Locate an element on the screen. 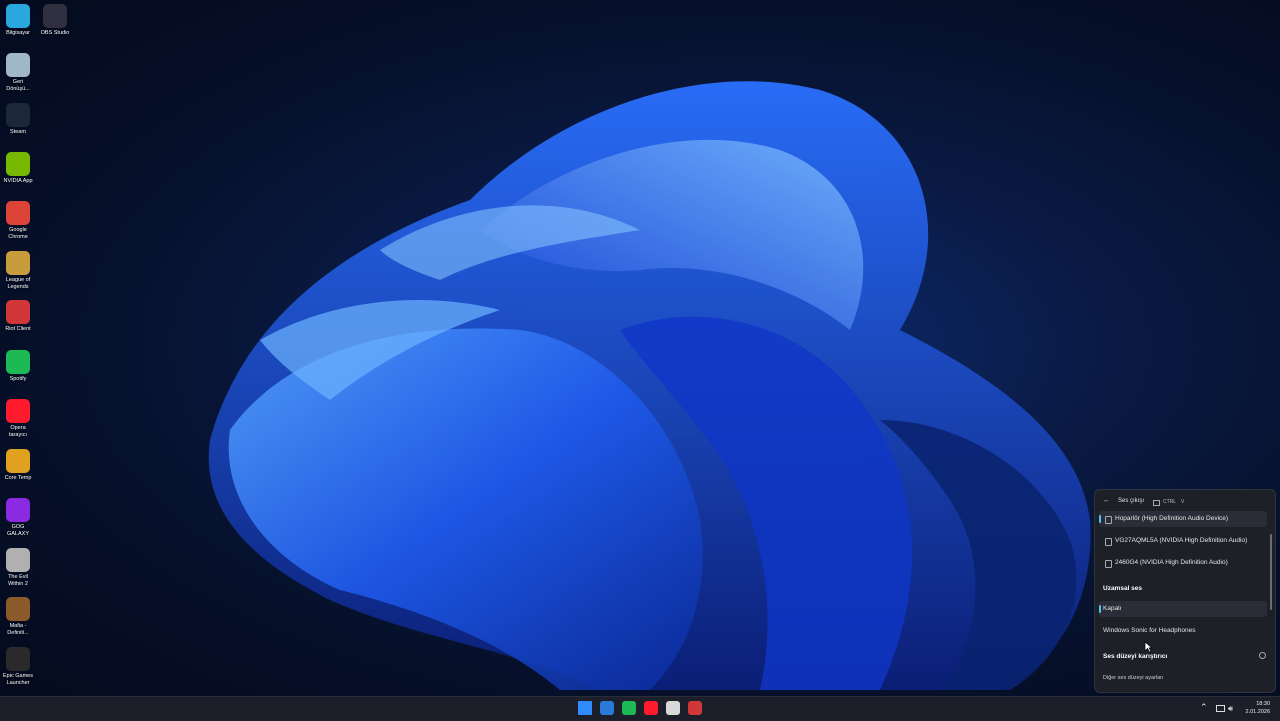 This screenshot has width=1280, height=721. taskbar-edge-icon is located at coordinates (607, 708).